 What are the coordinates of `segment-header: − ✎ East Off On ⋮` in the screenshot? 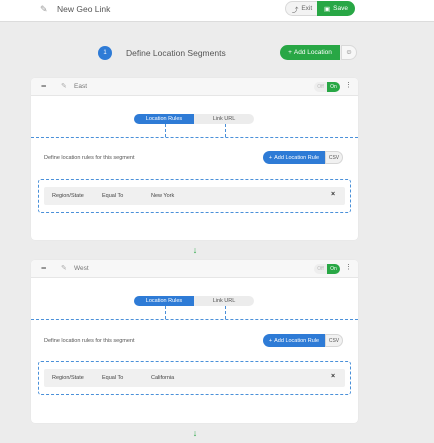 It's located at (194, 87).